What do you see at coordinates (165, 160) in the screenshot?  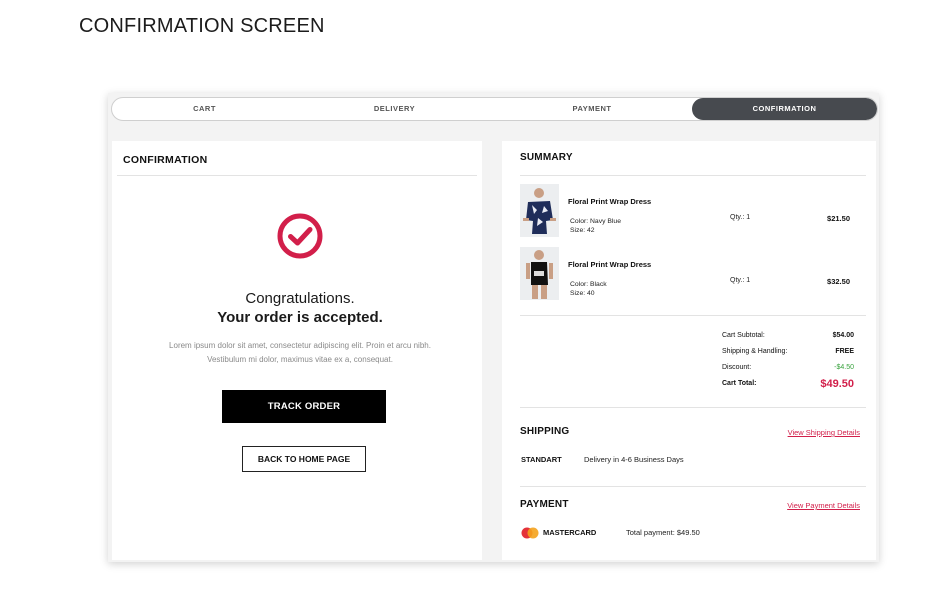 I see `confirmation-title: CONFIRMATION` at bounding box center [165, 160].